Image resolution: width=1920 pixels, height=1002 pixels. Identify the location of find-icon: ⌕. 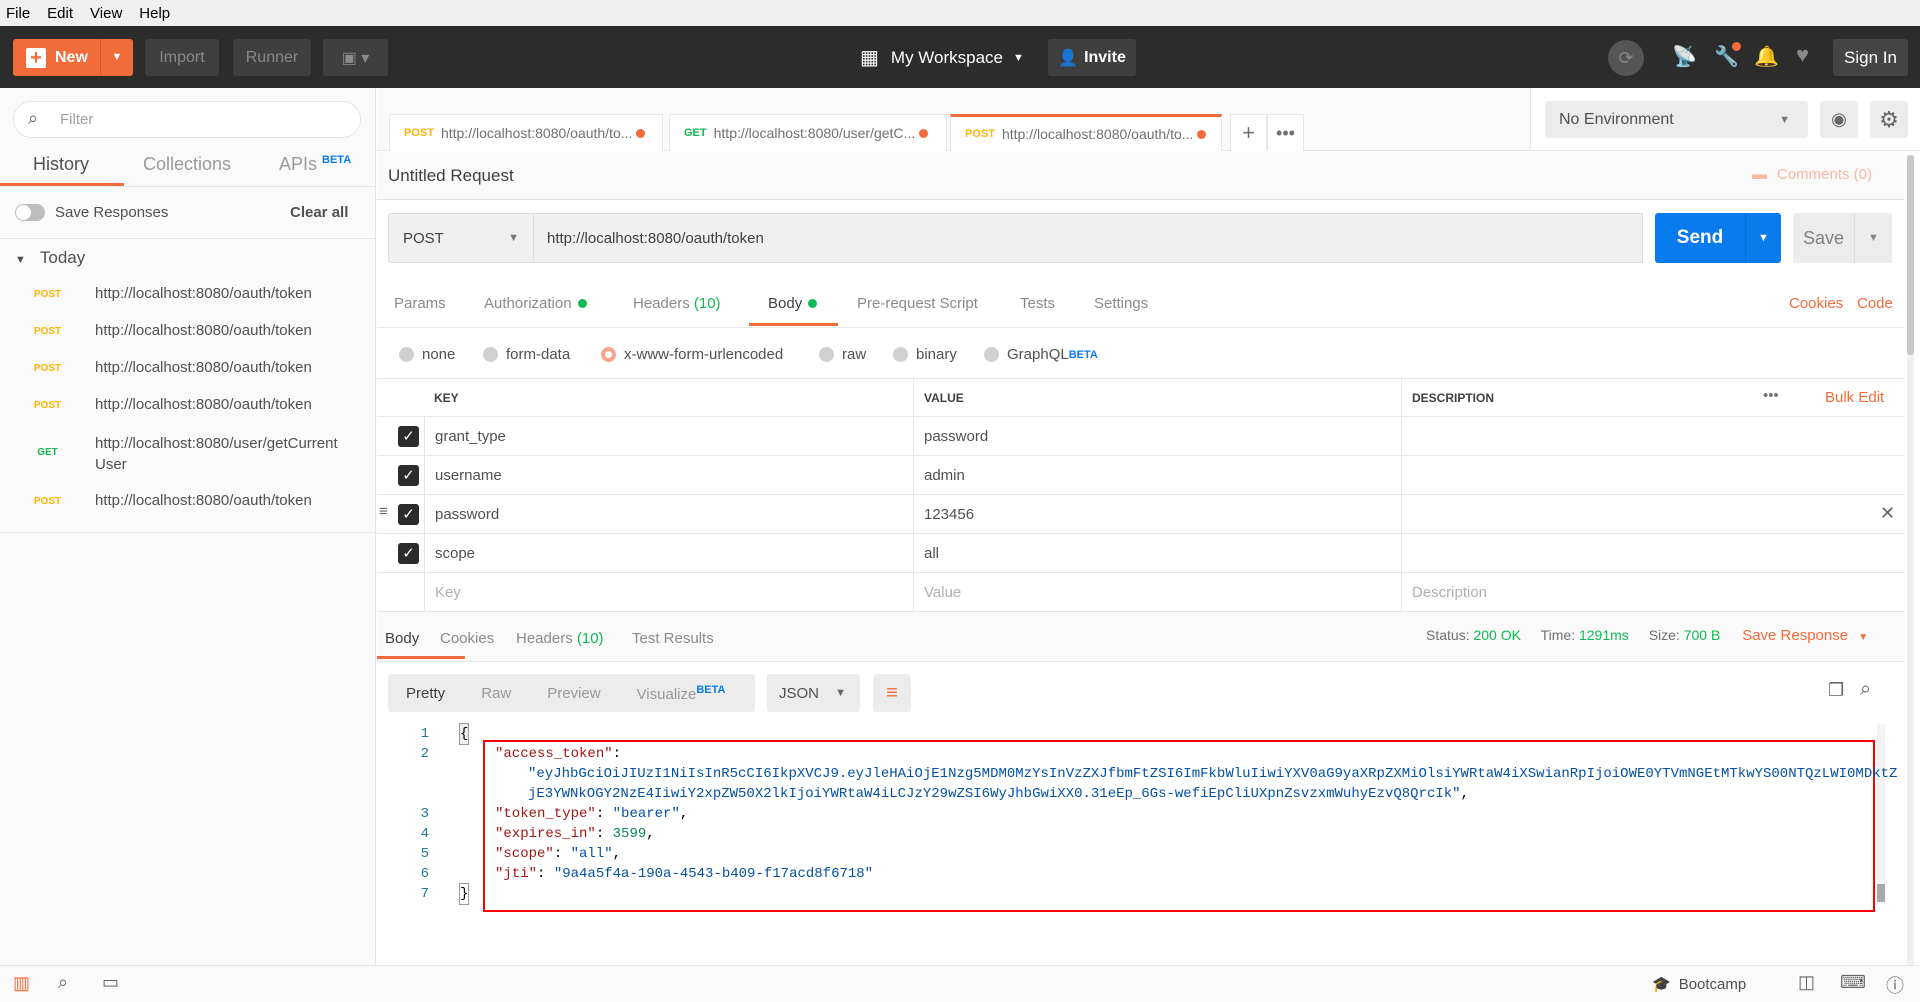
(63, 982).